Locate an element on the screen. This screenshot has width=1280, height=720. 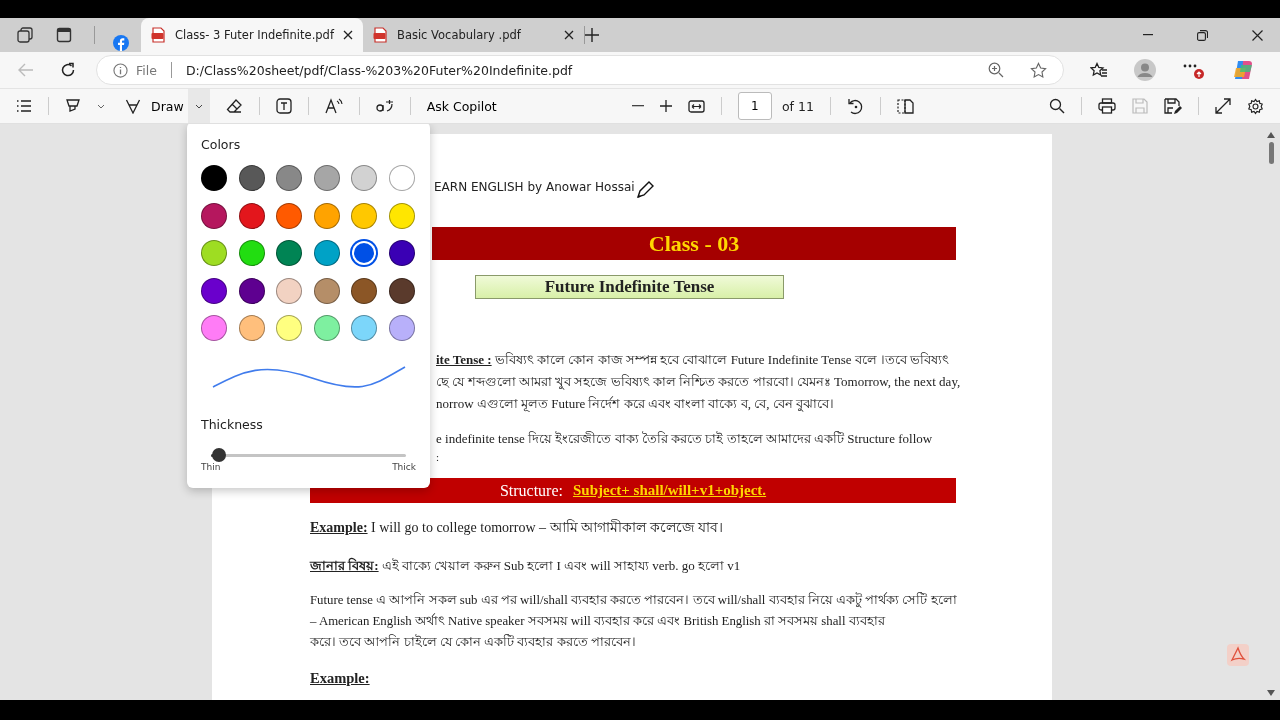
thickness-slider is located at coordinates (308, 455).